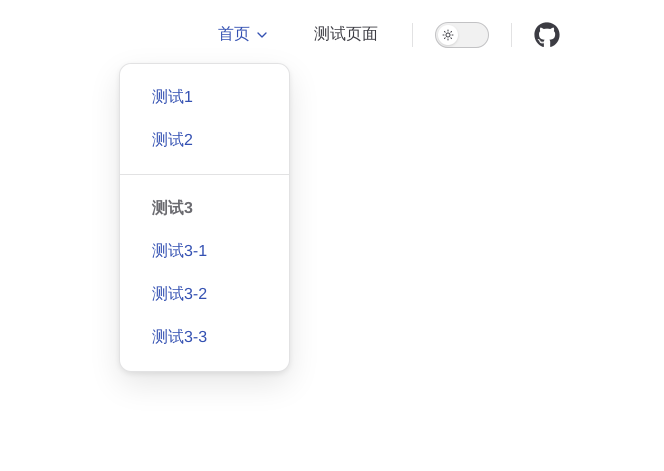 The height and width of the screenshot is (471, 664). I want to click on github-icon, so click(547, 35).